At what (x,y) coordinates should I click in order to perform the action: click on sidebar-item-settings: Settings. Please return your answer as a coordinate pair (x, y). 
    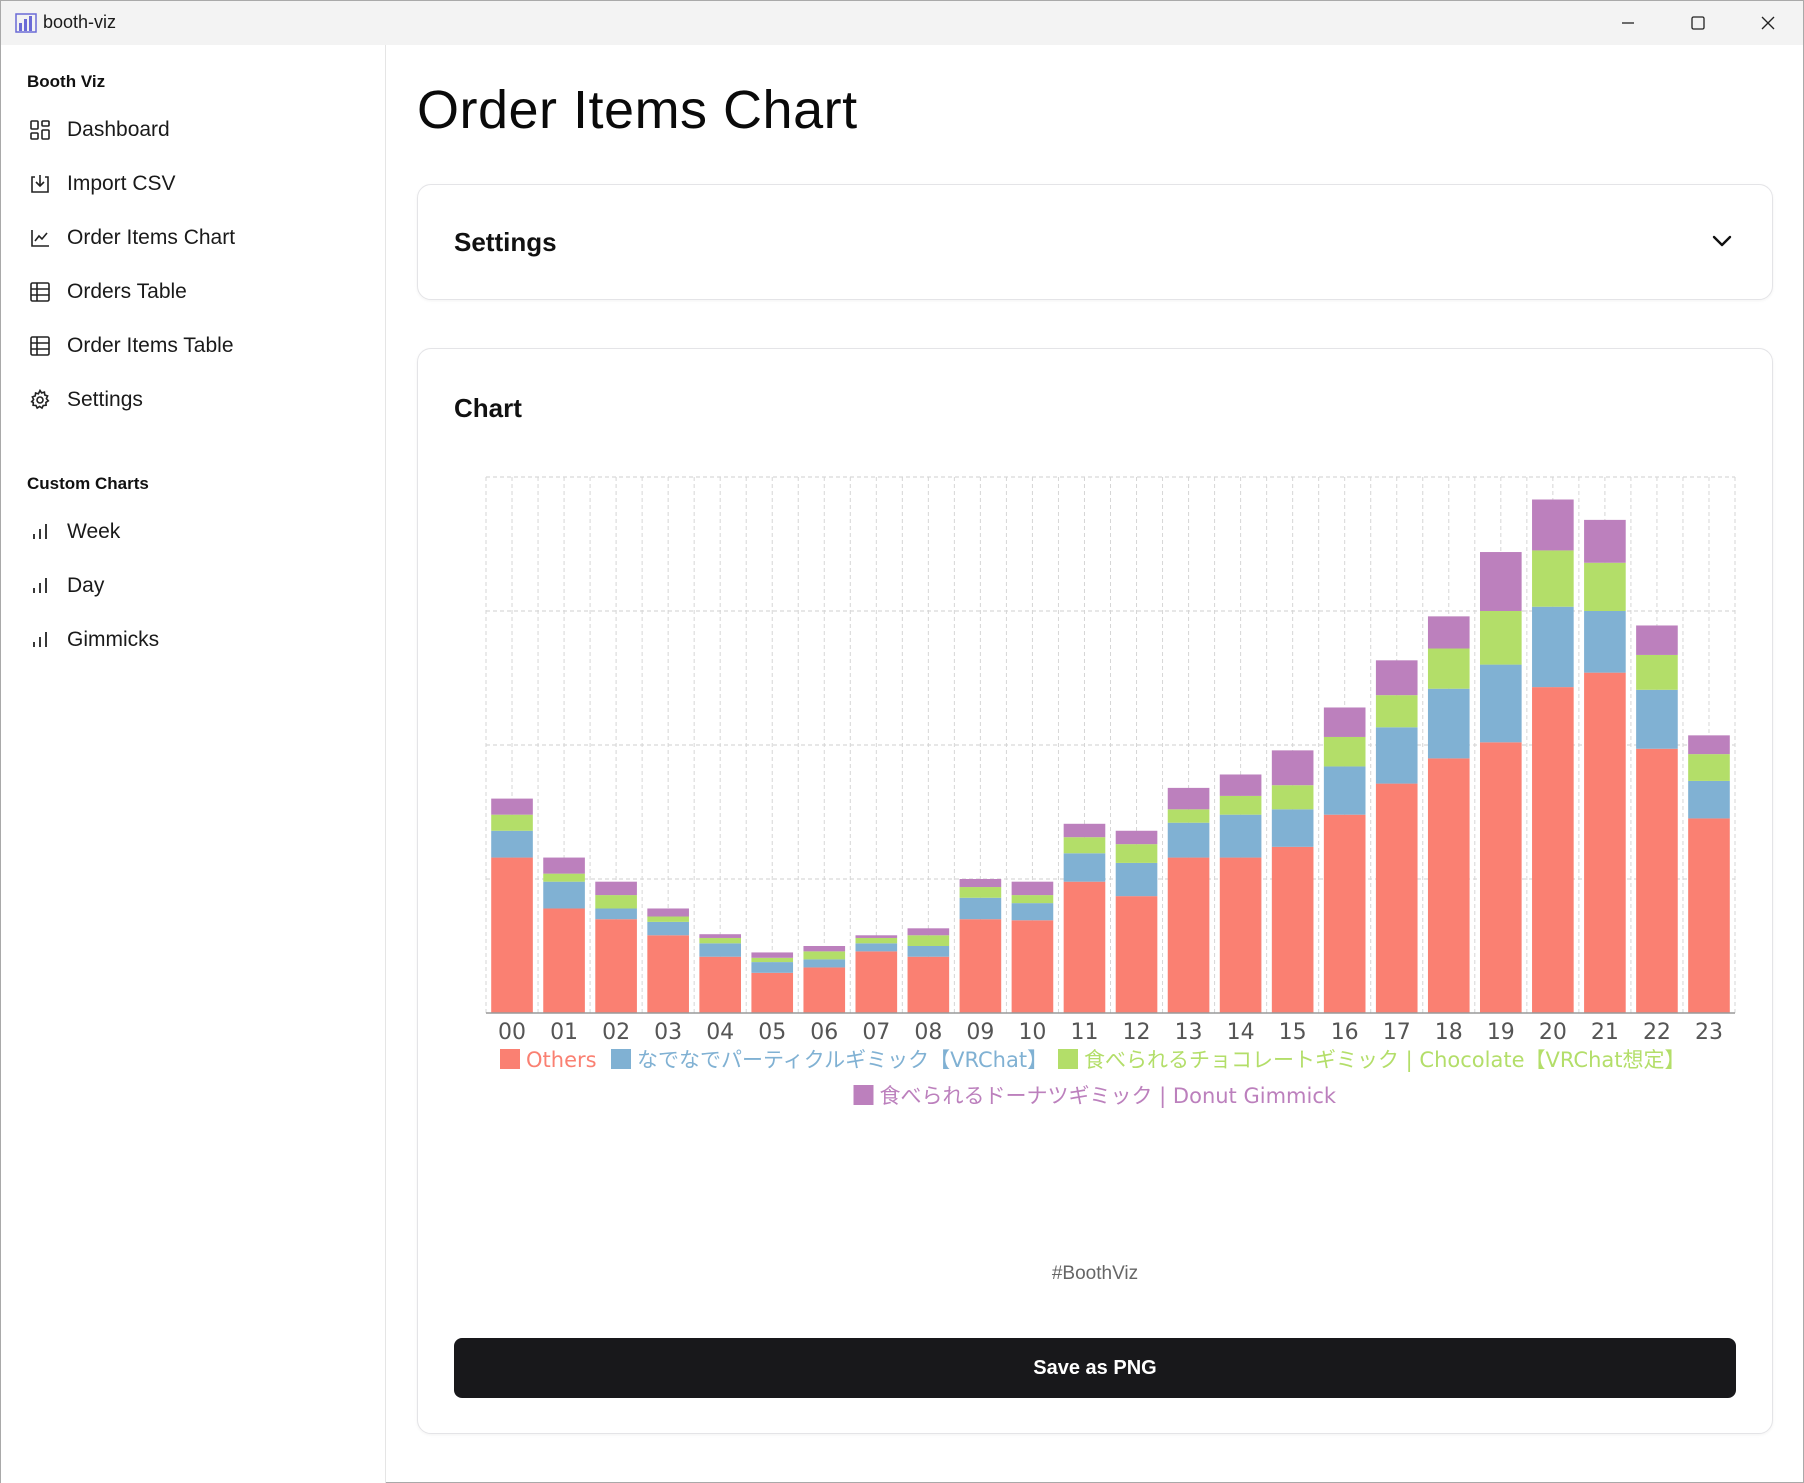
    Looking at the image, I should click on (193, 400).